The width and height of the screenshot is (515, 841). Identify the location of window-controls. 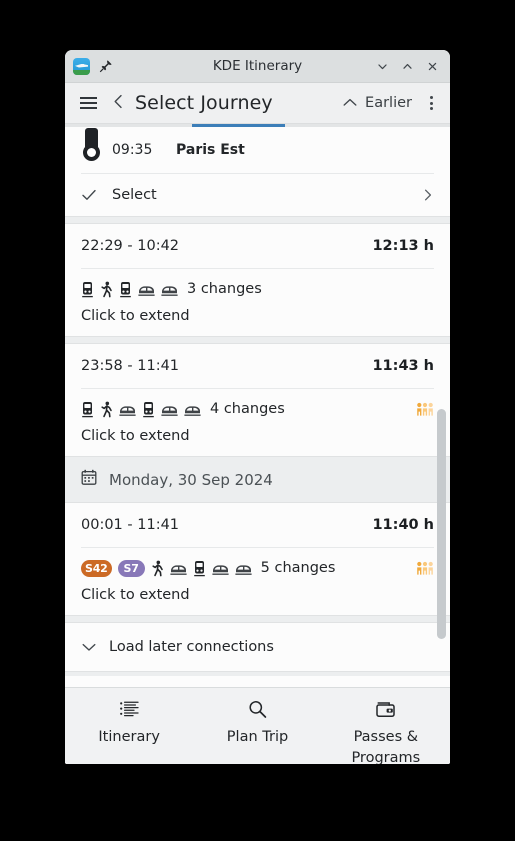
(410, 66).